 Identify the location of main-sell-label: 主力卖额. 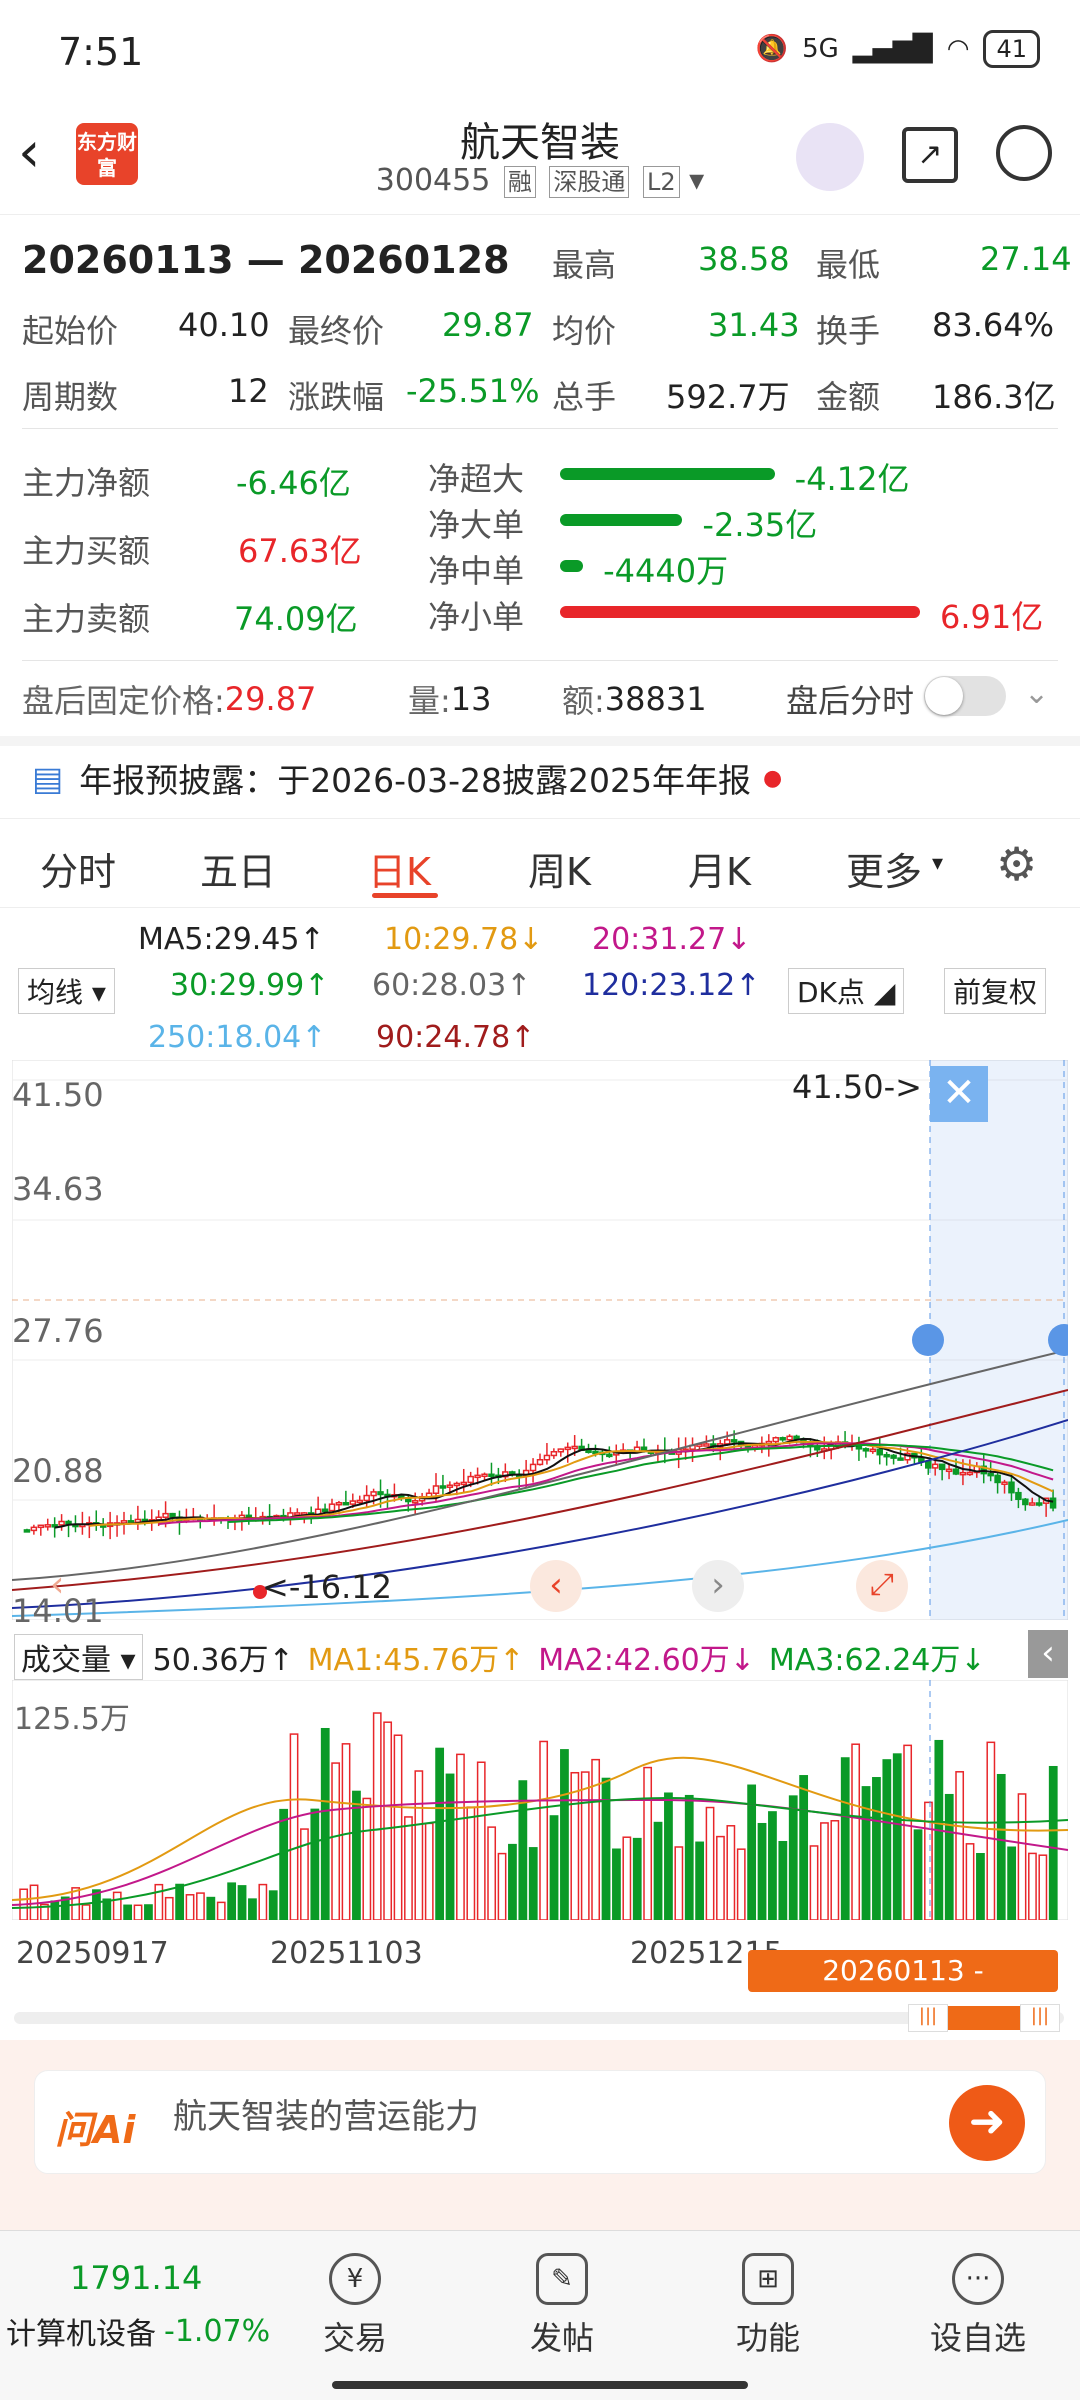
(86, 619).